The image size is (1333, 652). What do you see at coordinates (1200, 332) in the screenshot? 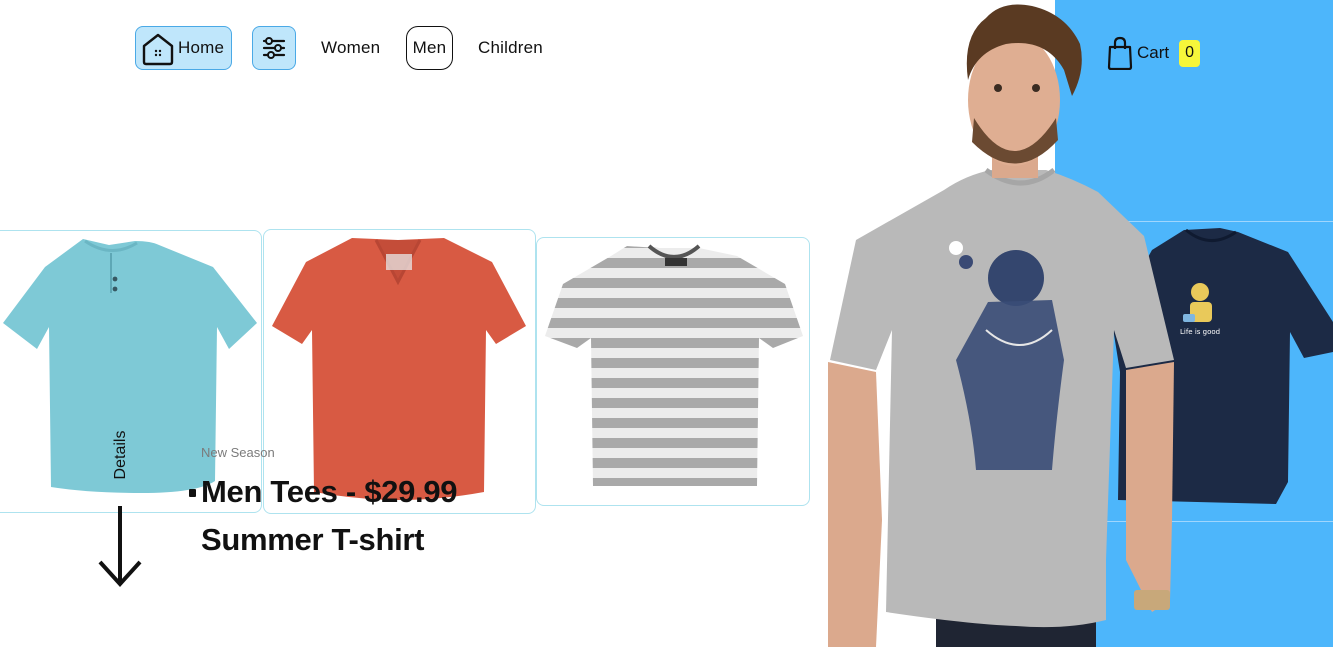
I see `svg-text: Life is good` at bounding box center [1200, 332].